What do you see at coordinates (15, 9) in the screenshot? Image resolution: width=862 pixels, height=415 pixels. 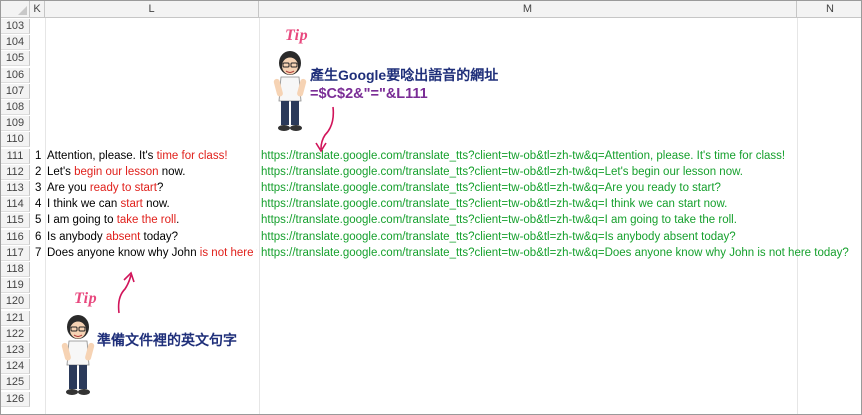 I see `select-all-corner` at bounding box center [15, 9].